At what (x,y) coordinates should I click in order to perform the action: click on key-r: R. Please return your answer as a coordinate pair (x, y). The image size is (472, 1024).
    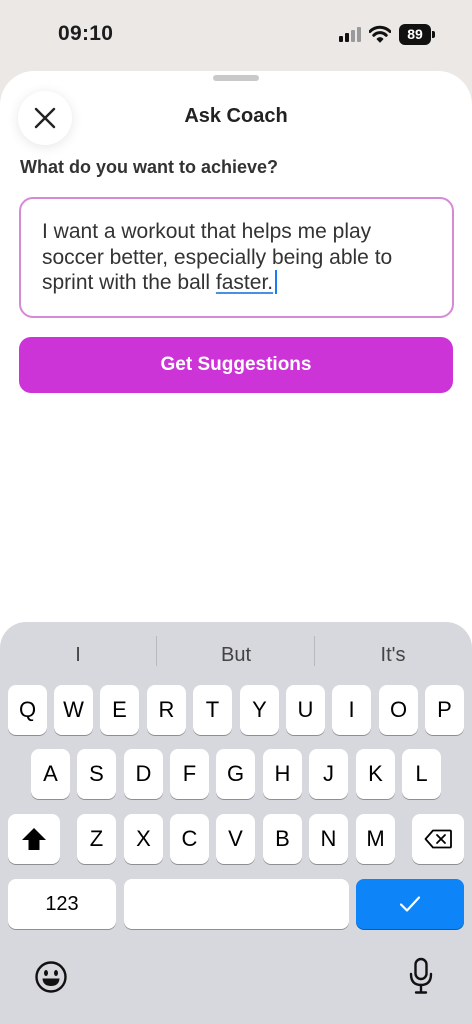
    Looking at the image, I should click on (166, 710).